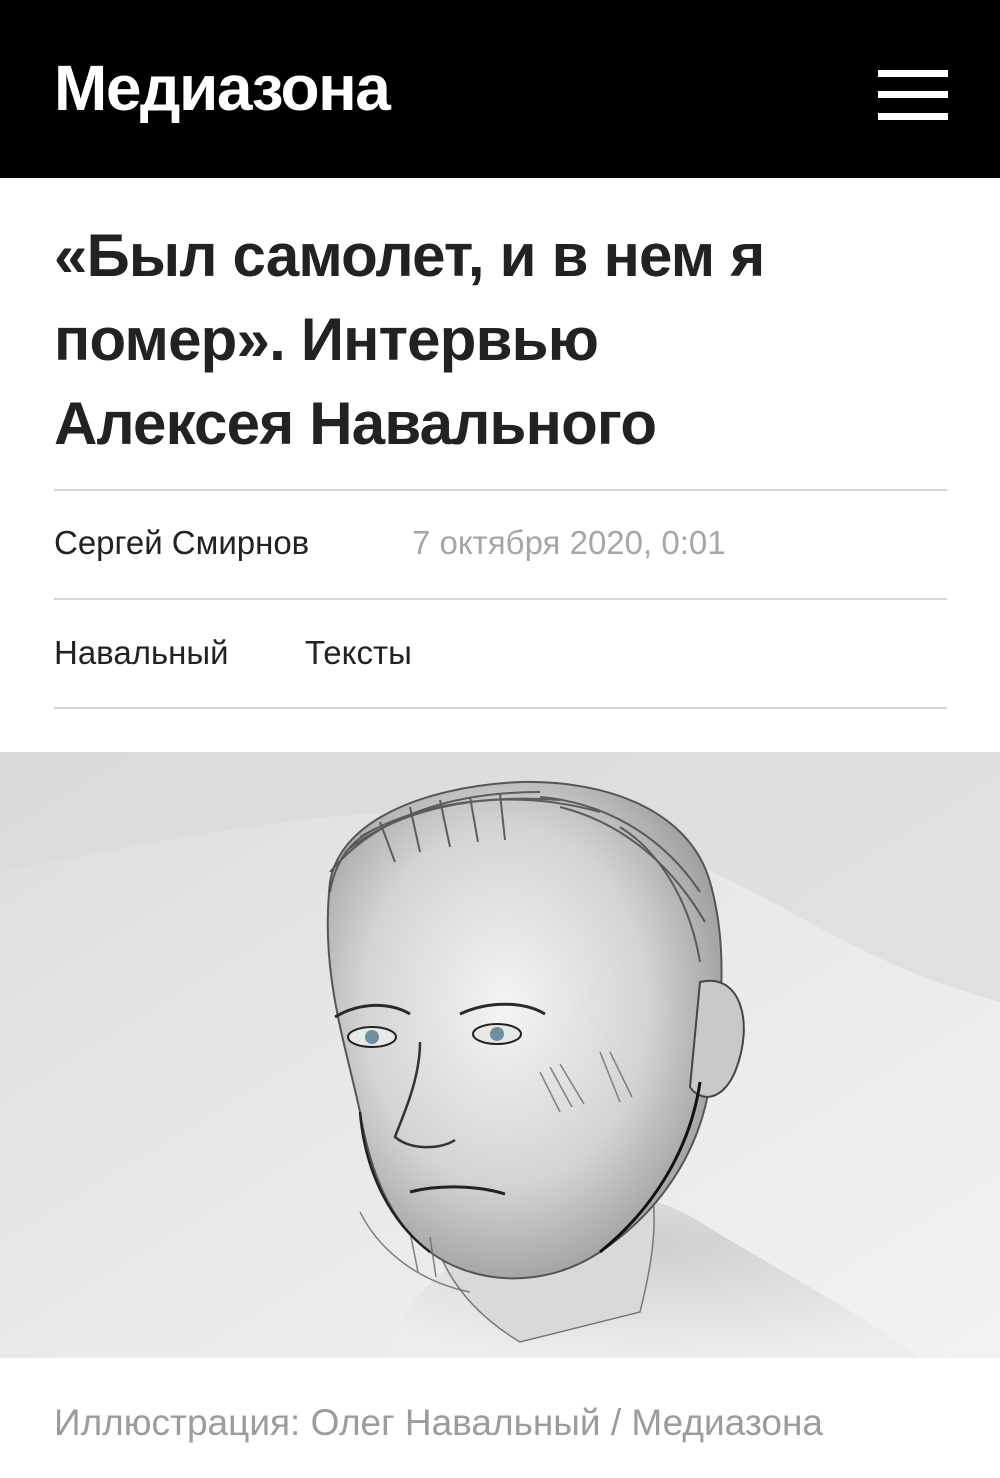 The width and height of the screenshot is (1000, 1478). I want to click on headline-line-1: «Был самолет, и в нем я, so click(409, 255).